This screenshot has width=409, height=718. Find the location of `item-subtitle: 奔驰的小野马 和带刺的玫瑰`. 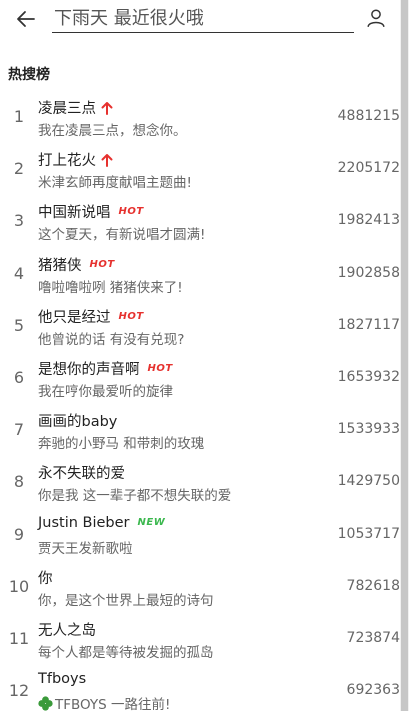

item-subtitle: 奔驰的小野马 和带刺的玫瑰 is located at coordinates (121, 442).